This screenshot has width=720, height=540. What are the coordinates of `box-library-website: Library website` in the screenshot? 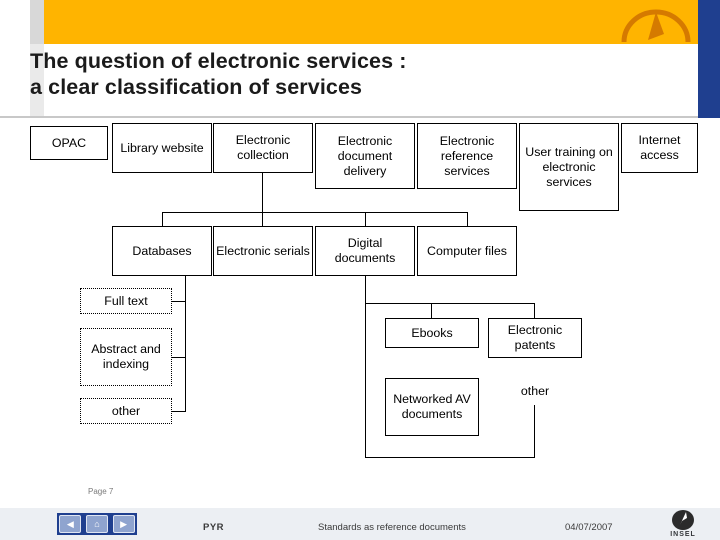 It's located at (162, 148).